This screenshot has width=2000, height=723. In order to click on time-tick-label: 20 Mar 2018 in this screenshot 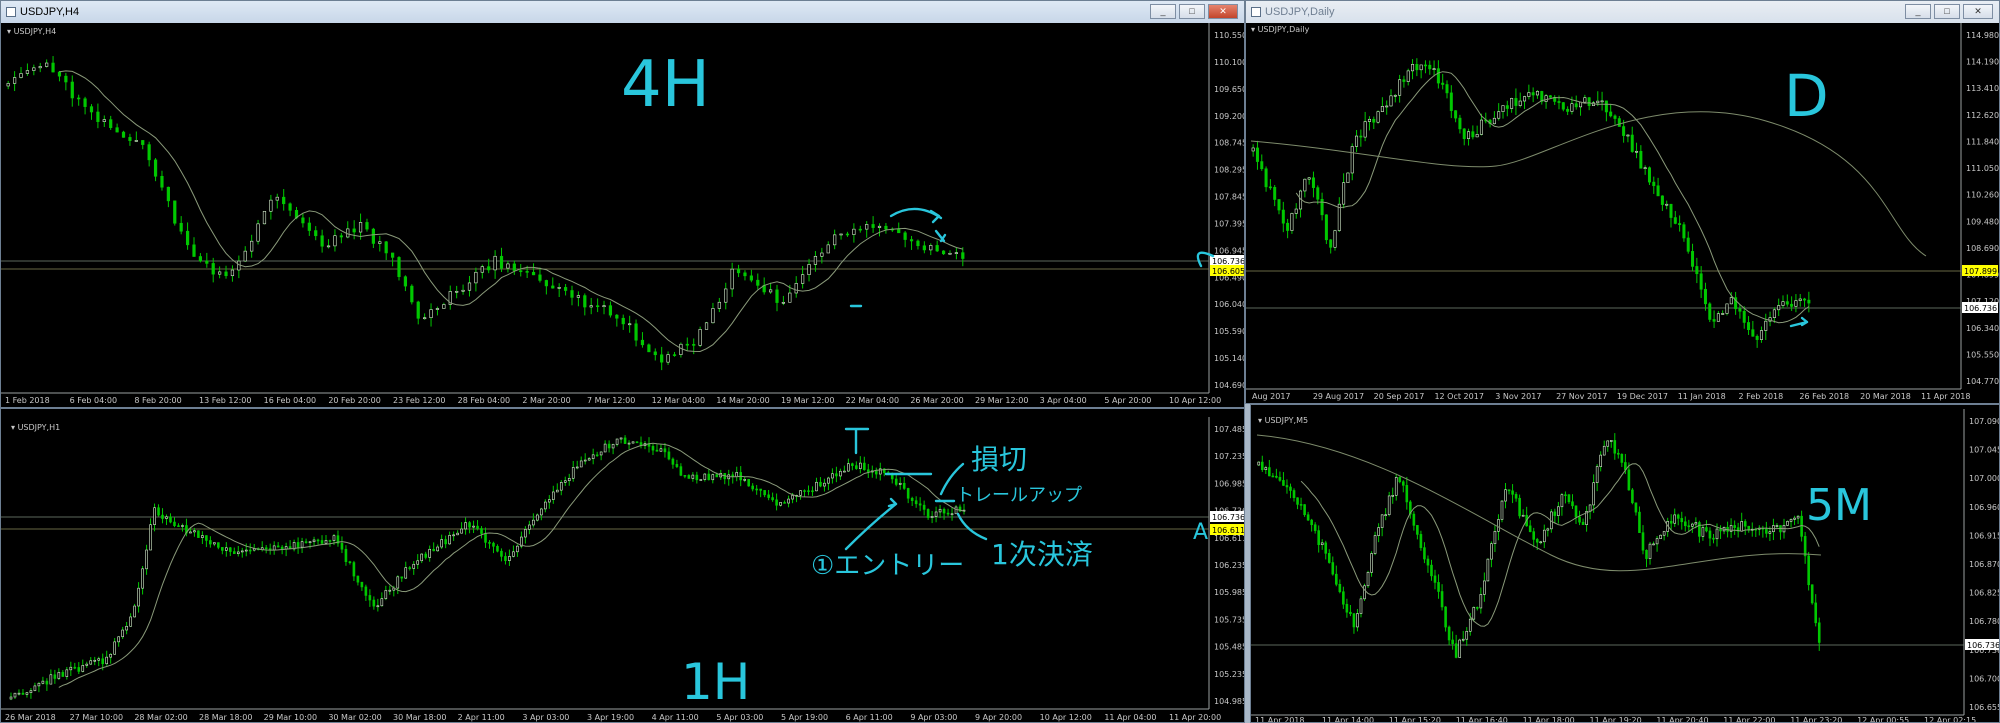, I will do `click(1885, 396)`.